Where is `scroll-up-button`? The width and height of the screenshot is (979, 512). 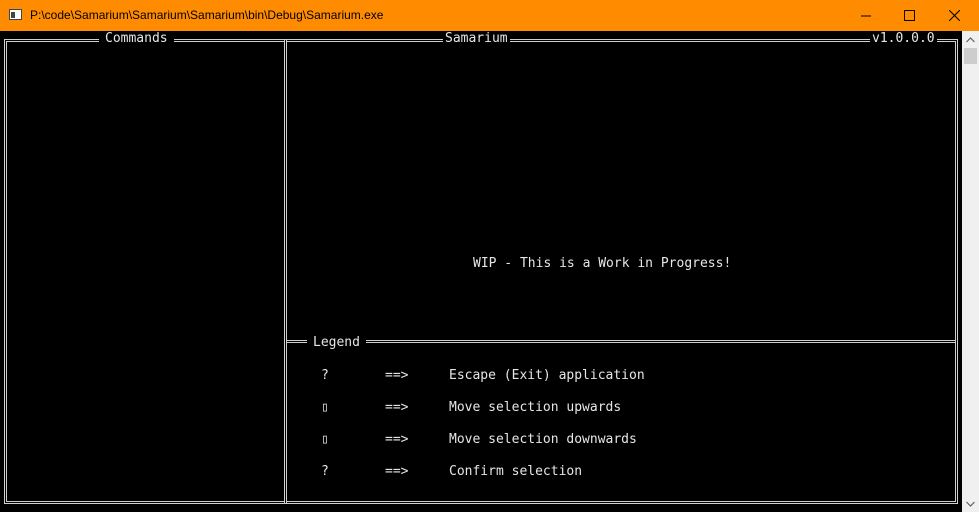
scroll-up-button is located at coordinates (970, 39).